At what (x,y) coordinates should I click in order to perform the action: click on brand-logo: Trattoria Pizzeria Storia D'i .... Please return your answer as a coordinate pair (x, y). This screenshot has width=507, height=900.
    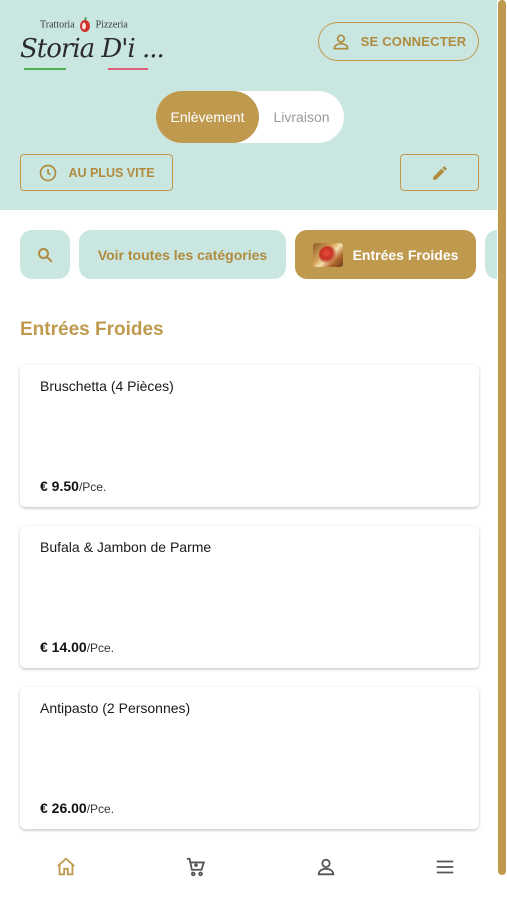
    Looking at the image, I should click on (95, 43).